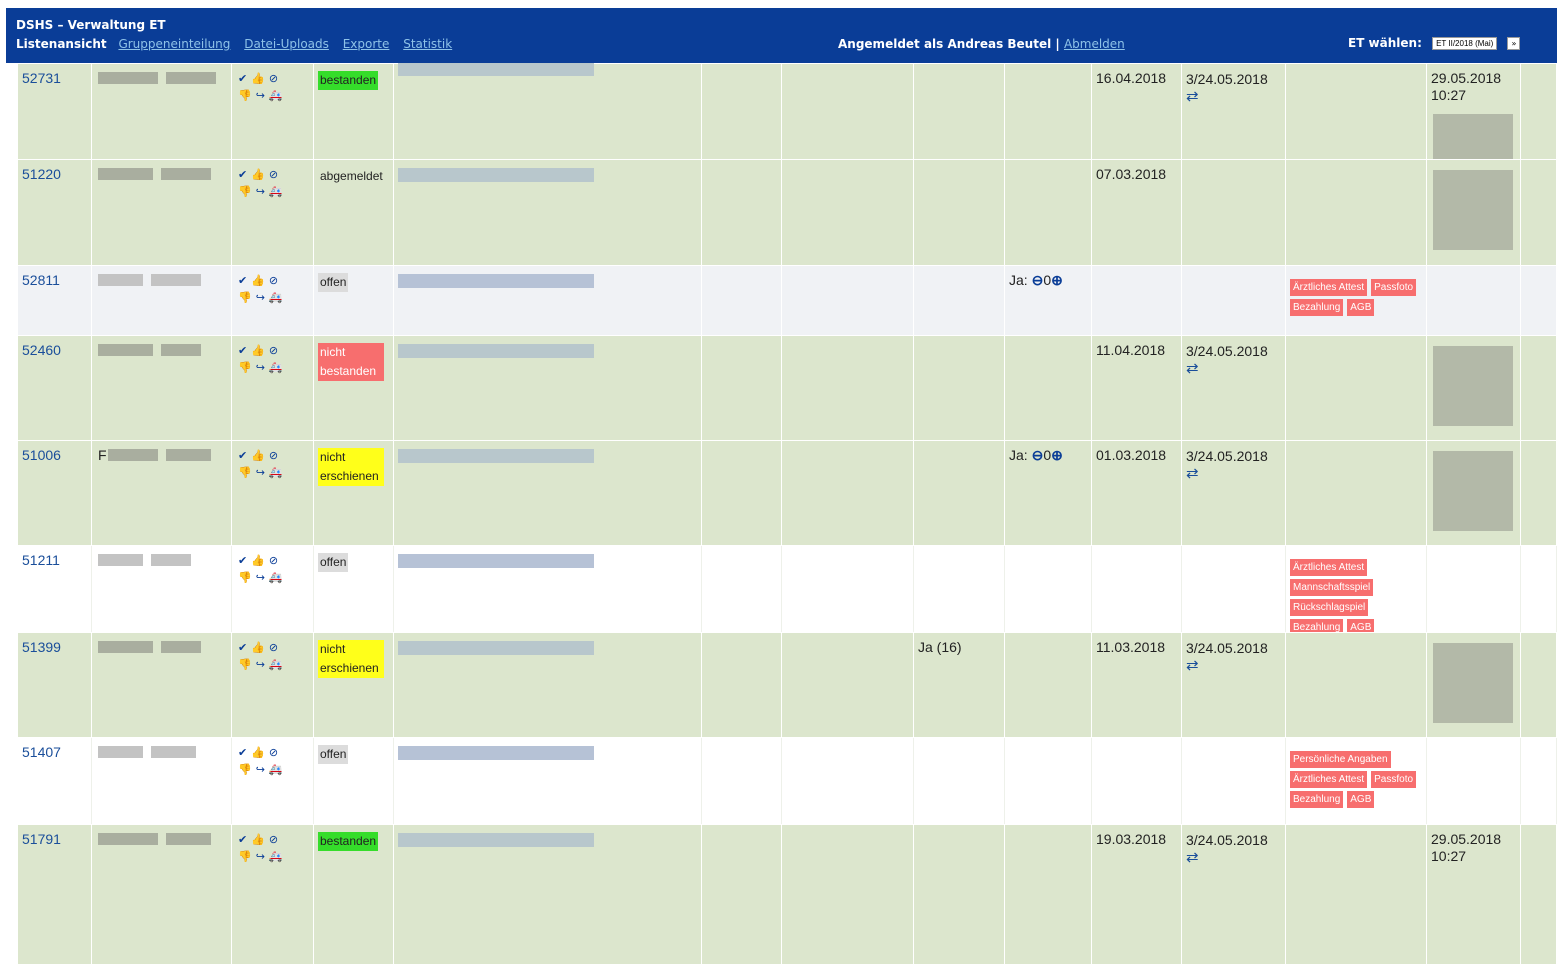 The image size is (1557, 964). Describe the element at coordinates (41, 752) in the screenshot. I see `participant-id-link: 51407` at that location.